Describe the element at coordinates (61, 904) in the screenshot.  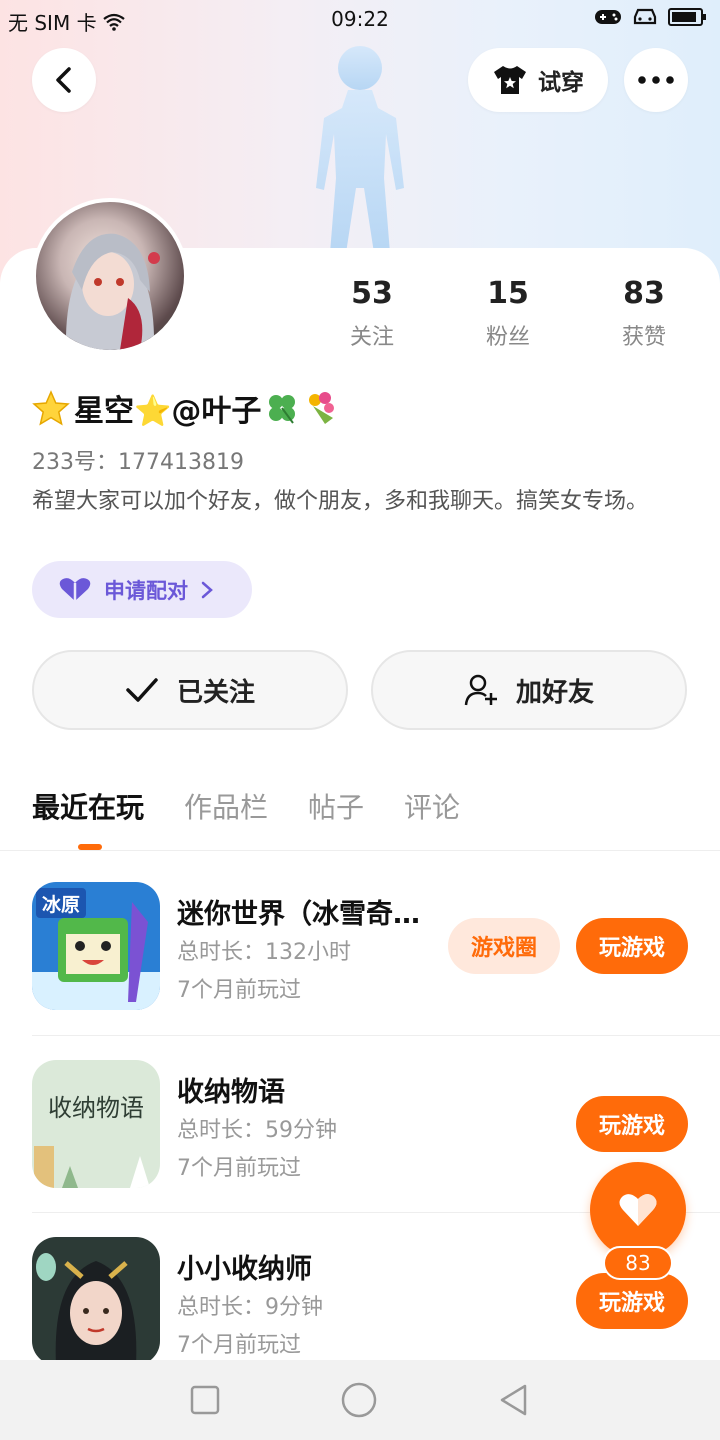
I see `game-icon-label: 冰原` at that location.